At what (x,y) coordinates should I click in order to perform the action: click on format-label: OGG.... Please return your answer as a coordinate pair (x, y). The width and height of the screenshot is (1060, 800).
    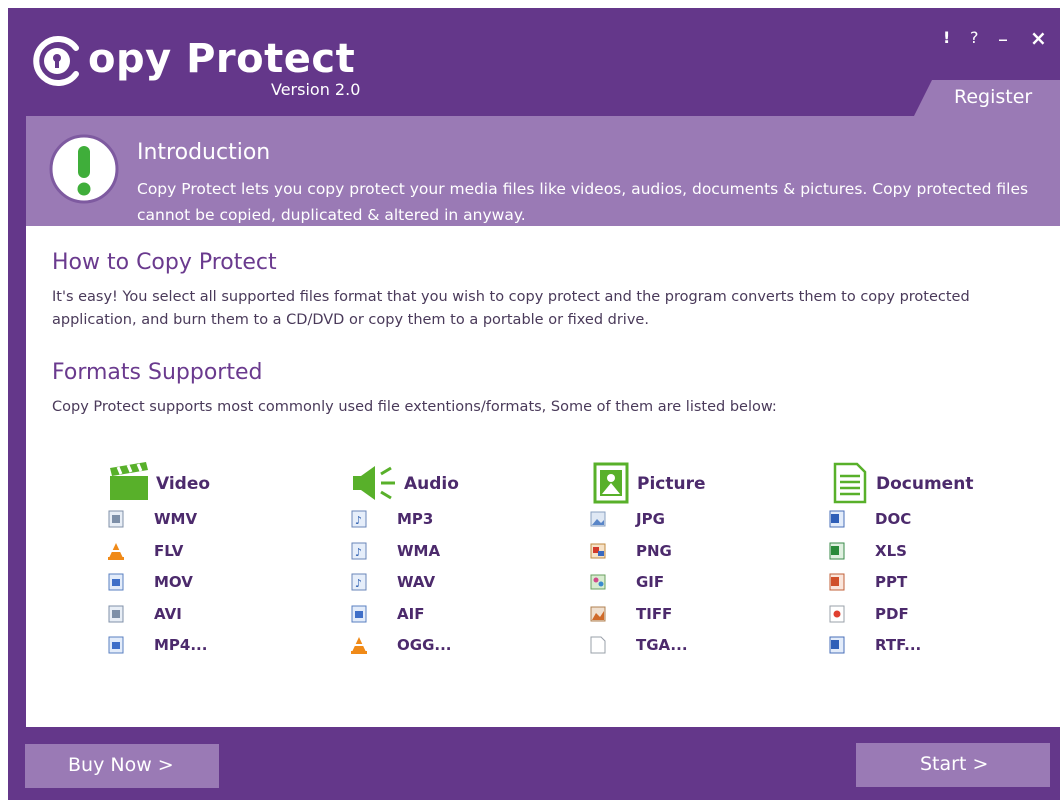
    Looking at the image, I should click on (424, 645).